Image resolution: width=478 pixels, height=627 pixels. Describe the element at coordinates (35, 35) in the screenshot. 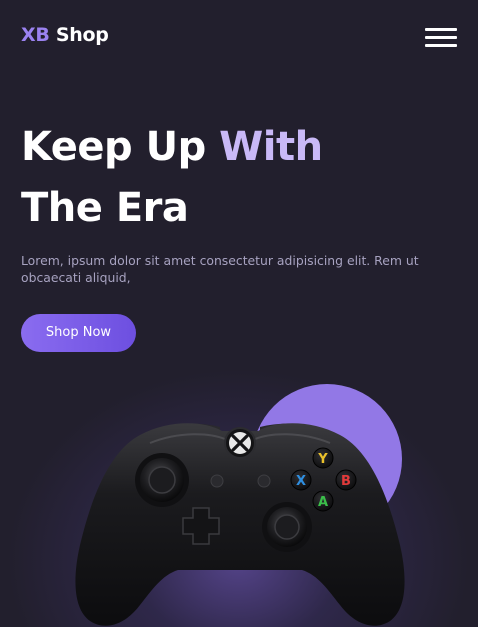

I see `logo-prefix: XB` at that location.